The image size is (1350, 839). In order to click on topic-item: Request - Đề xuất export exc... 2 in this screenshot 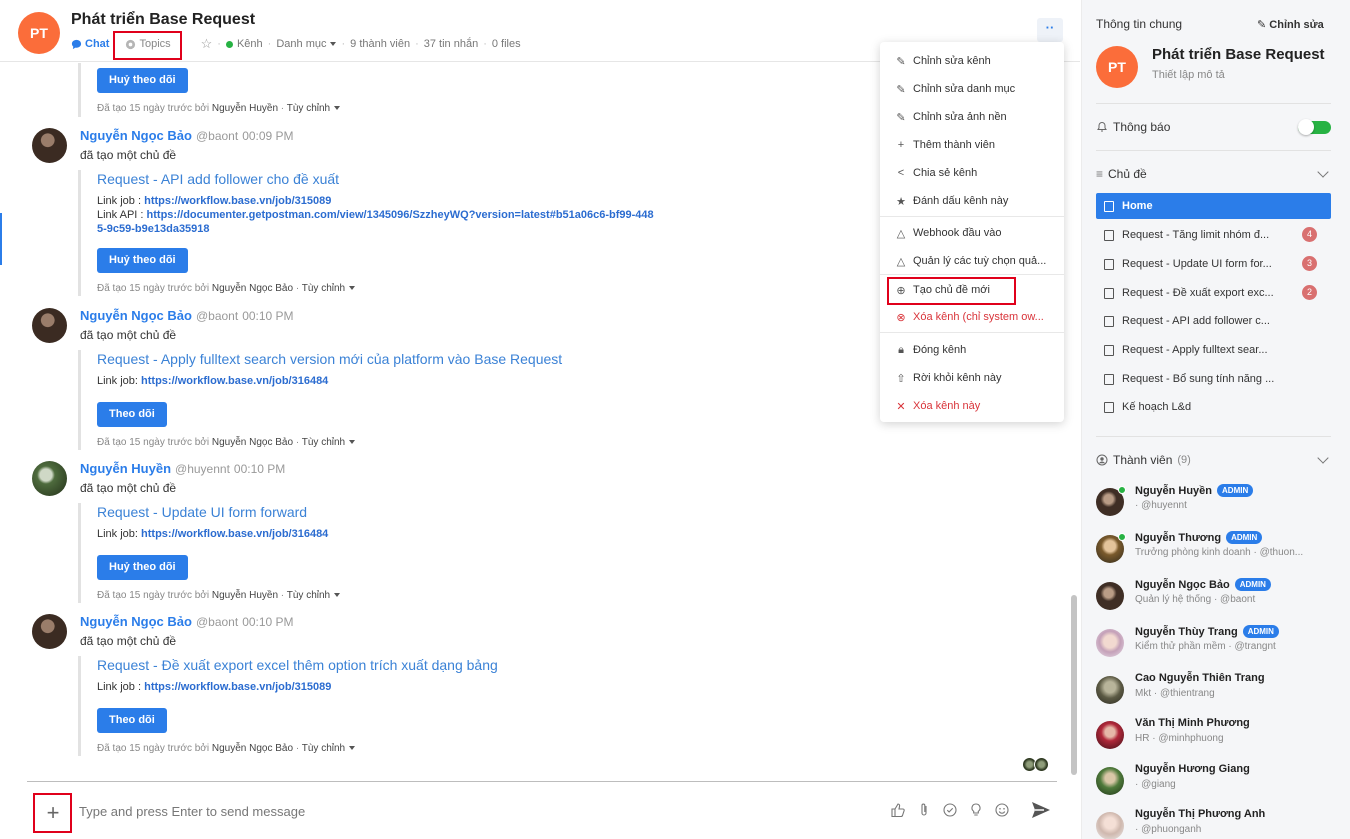, I will do `click(1213, 293)`.